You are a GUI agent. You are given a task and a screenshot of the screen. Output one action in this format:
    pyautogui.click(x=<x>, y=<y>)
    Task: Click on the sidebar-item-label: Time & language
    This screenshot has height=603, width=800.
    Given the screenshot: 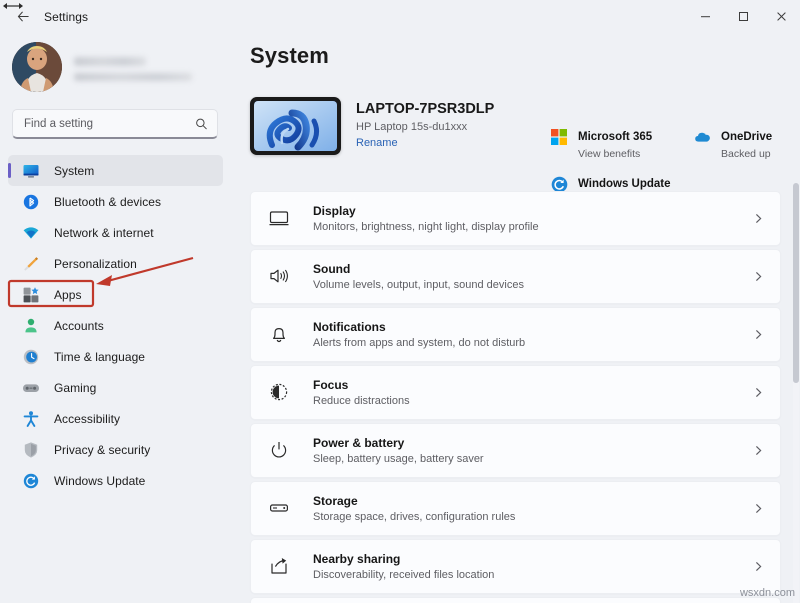 What is the action you would take?
    pyautogui.click(x=100, y=356)
    